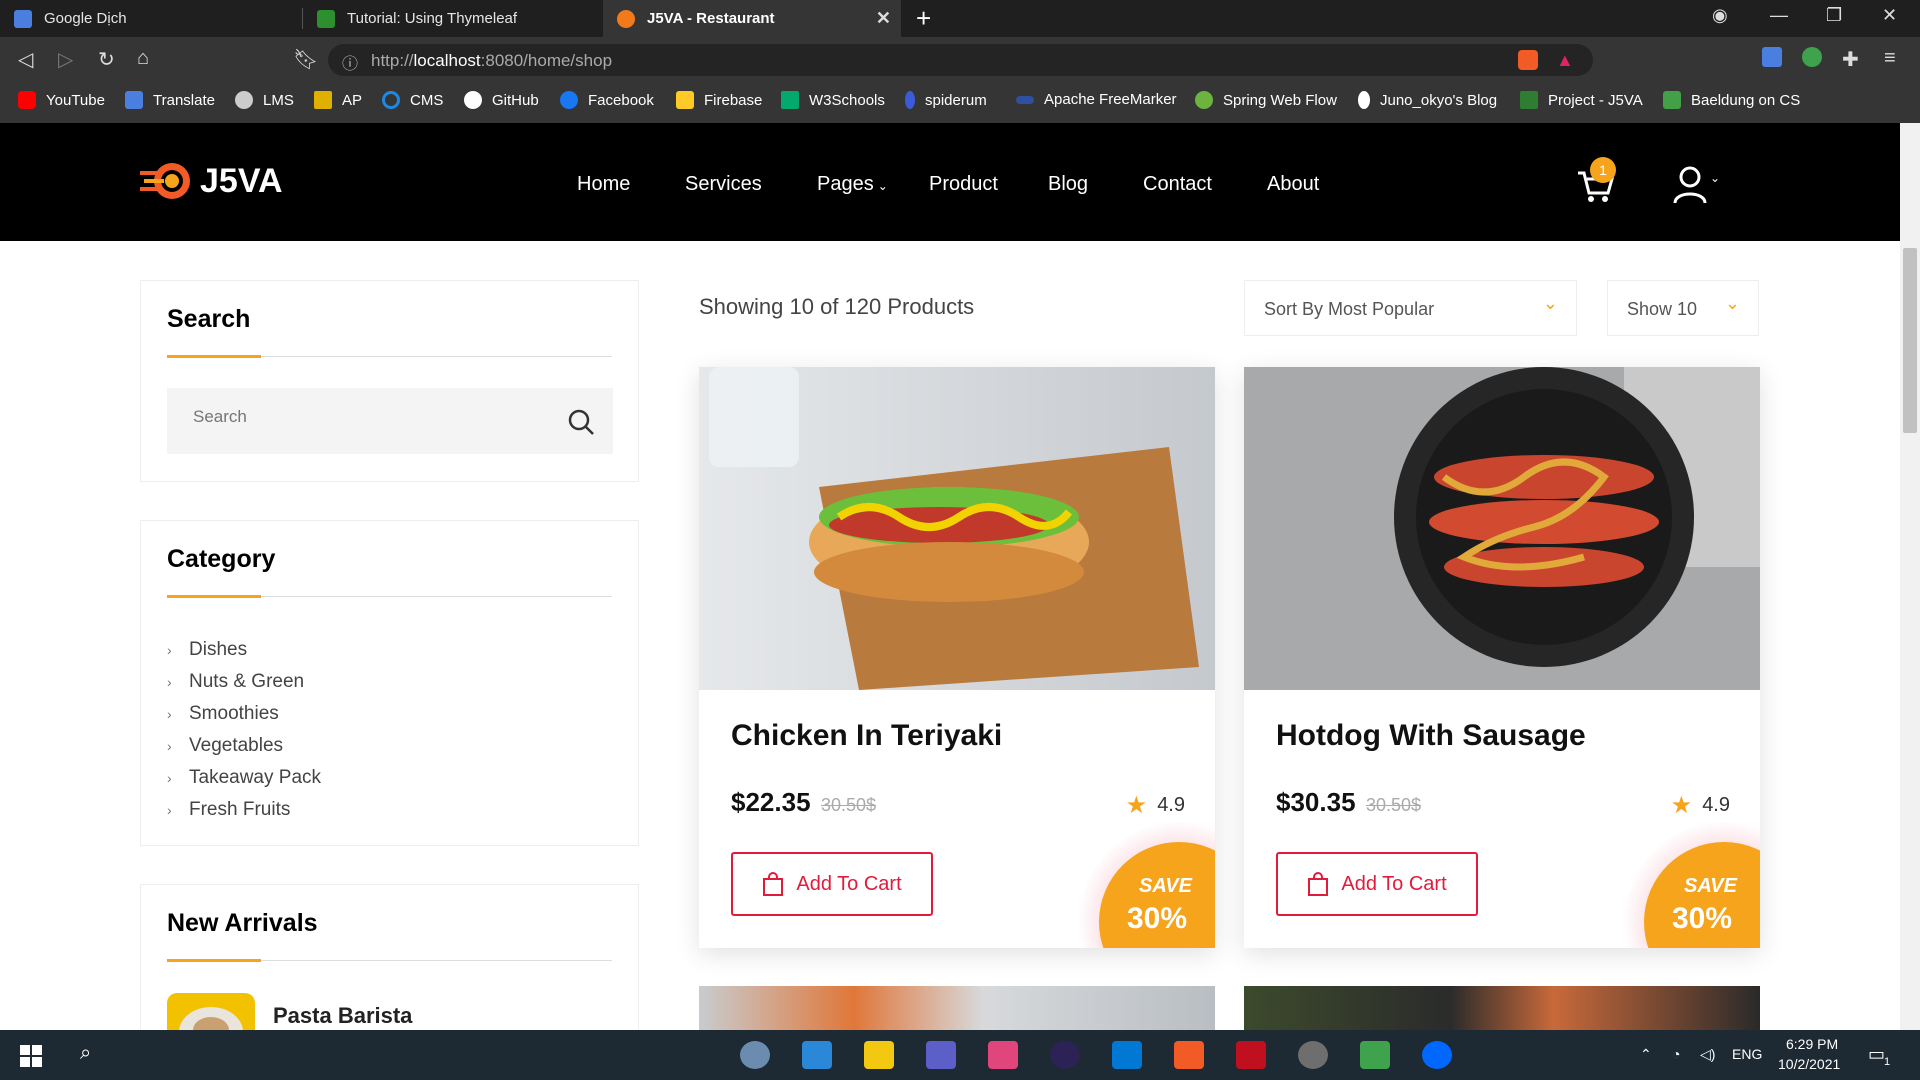  Describe the element at coordinates (31, 1056) in the screenshot. I see `windows-start-icon` at that location.